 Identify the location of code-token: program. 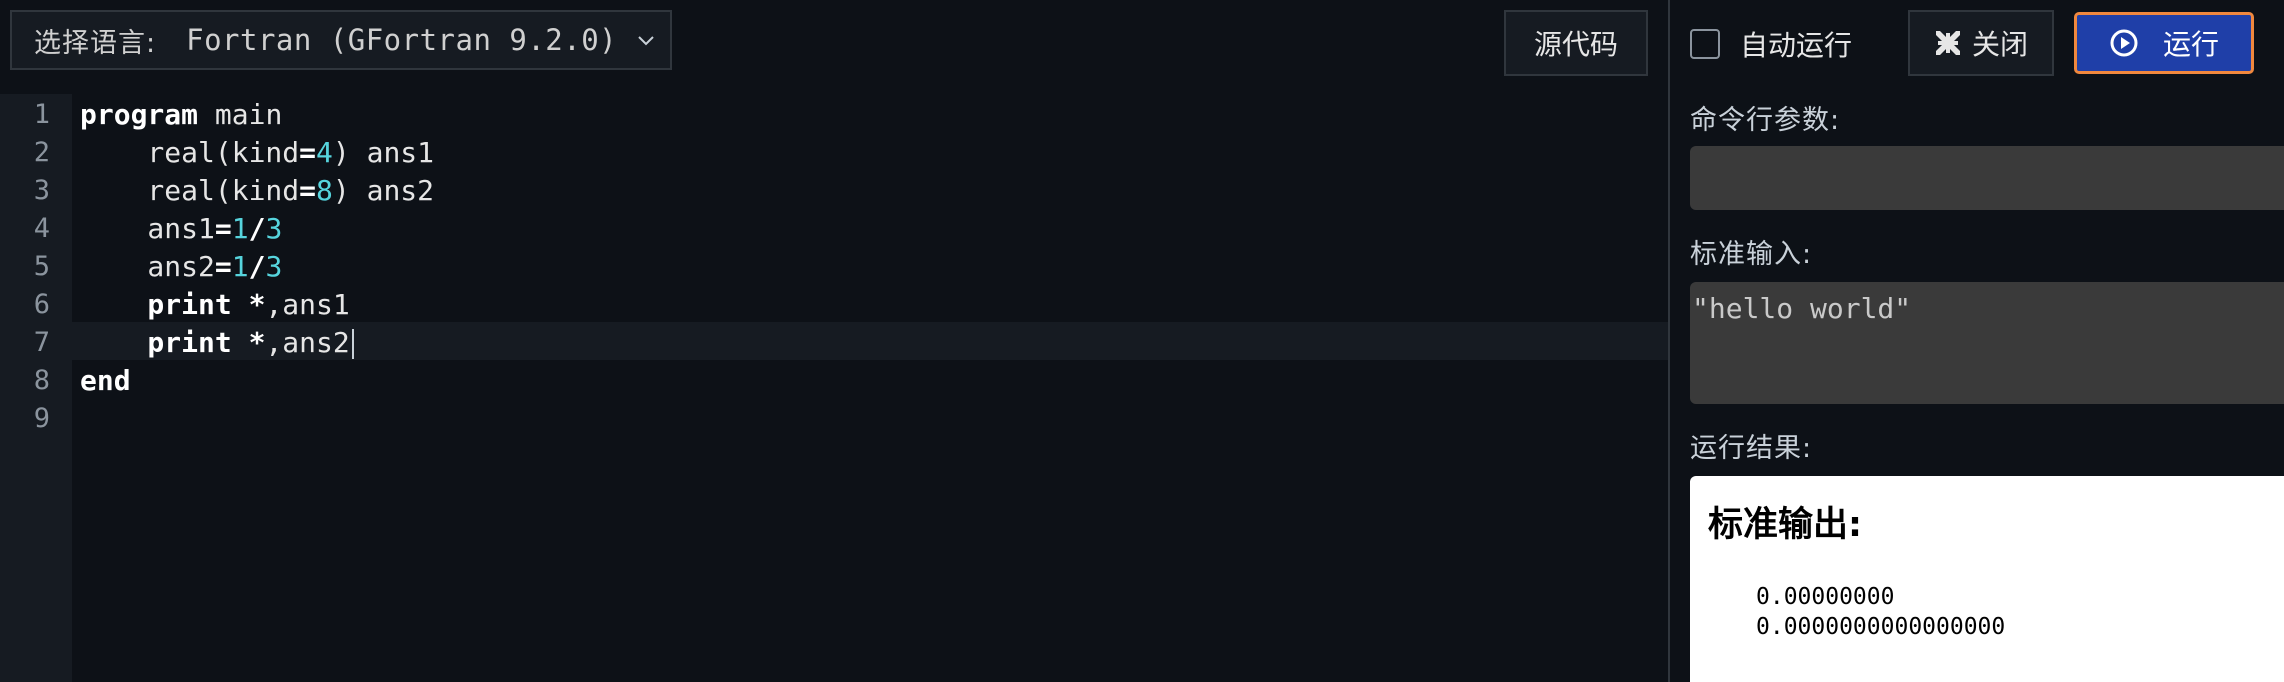
(139, 114).